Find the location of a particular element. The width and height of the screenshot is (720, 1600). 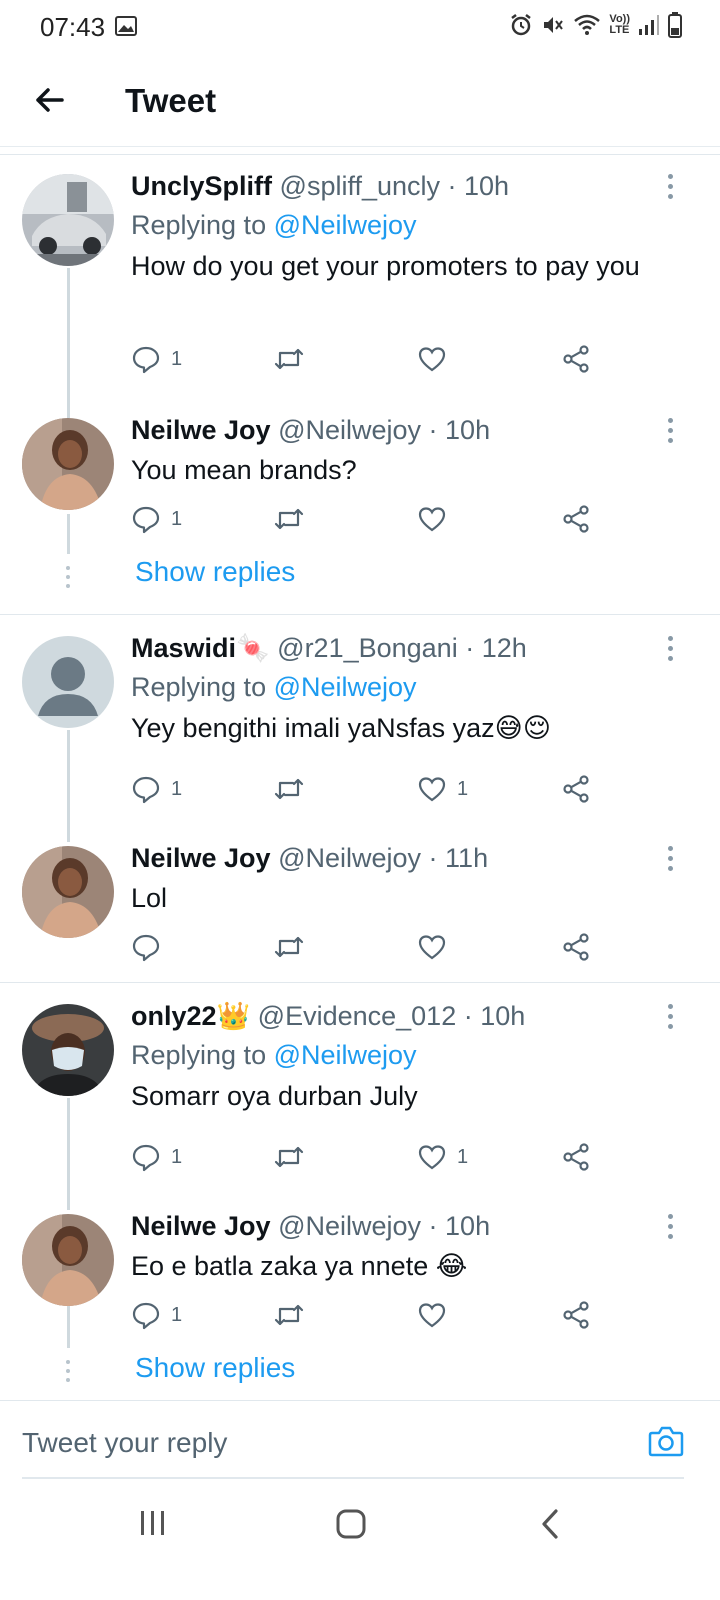

system-nav-bar is located at coordinates (360, 1540).